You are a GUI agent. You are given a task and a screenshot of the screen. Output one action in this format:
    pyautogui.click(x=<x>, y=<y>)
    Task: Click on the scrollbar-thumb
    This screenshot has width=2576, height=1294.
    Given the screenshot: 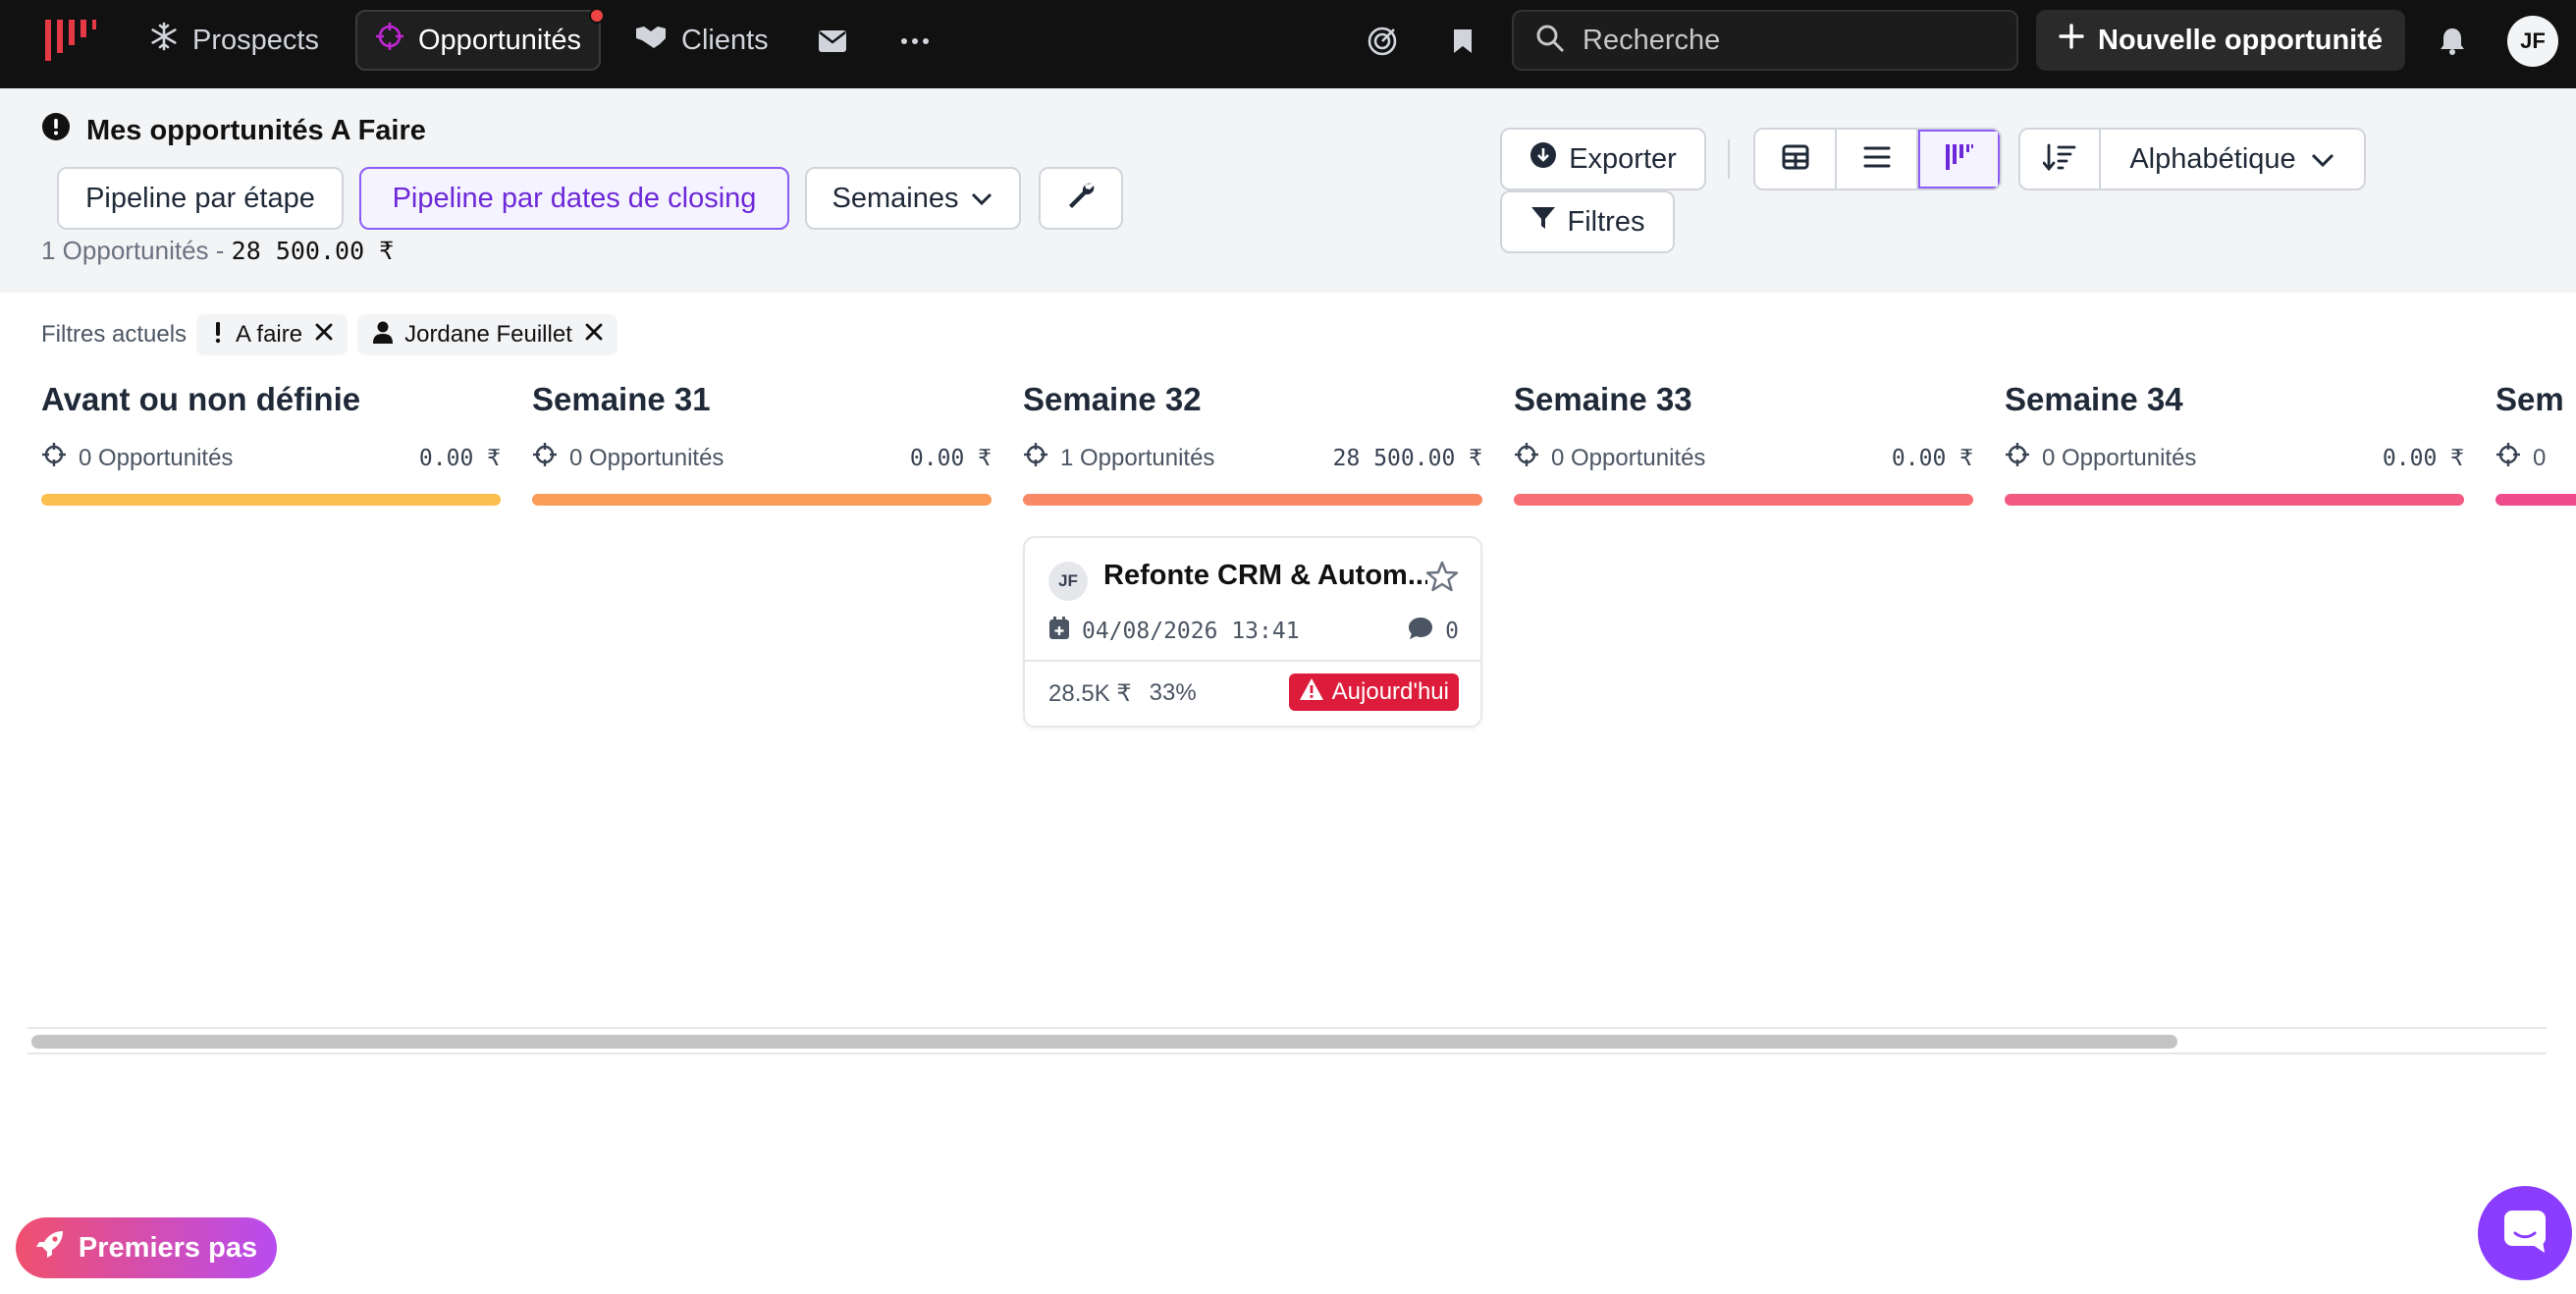 What is the action you would take?
    pyautogui.click(x=1104, y=1042)
    